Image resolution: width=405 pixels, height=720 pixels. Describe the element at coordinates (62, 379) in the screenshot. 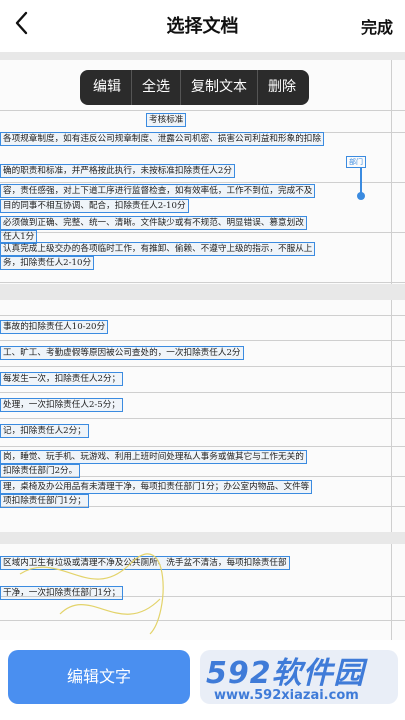

I see `doc-line: 每发生一次，扣除责任人2分；` at that location.